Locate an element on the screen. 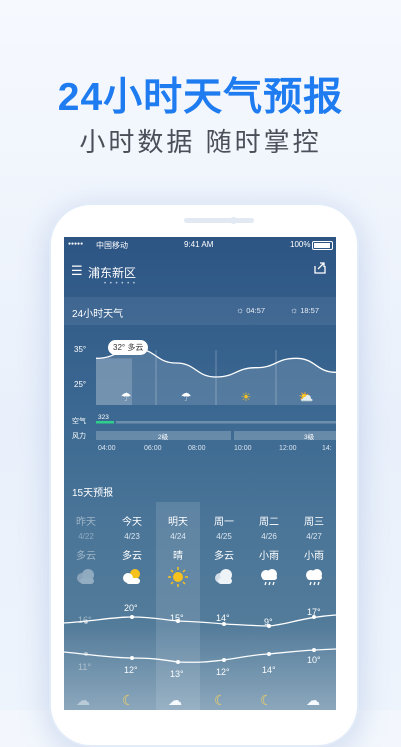 Image resolution: width=401 pixels, height=747 pixels. wind-bar is located at coordinates (285, 435).